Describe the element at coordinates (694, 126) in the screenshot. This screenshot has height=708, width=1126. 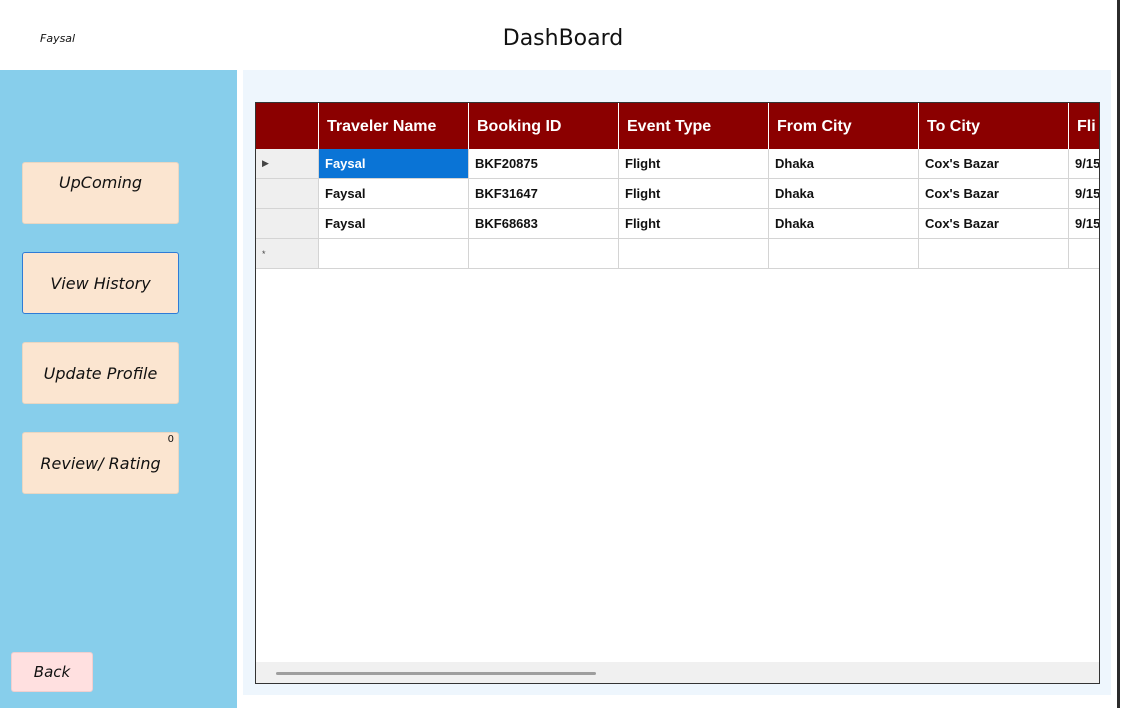
I see `column-header-event-type: Event Type` at that location.